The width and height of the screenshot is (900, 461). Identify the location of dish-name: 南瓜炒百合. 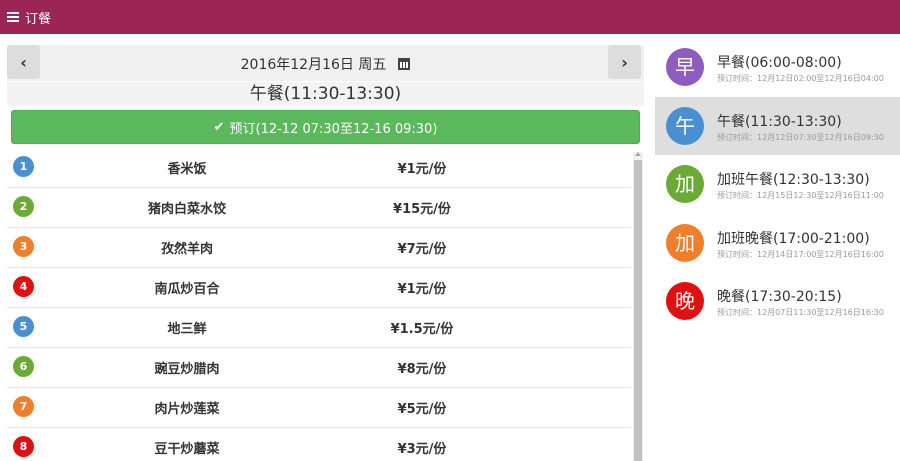
(187, 289).